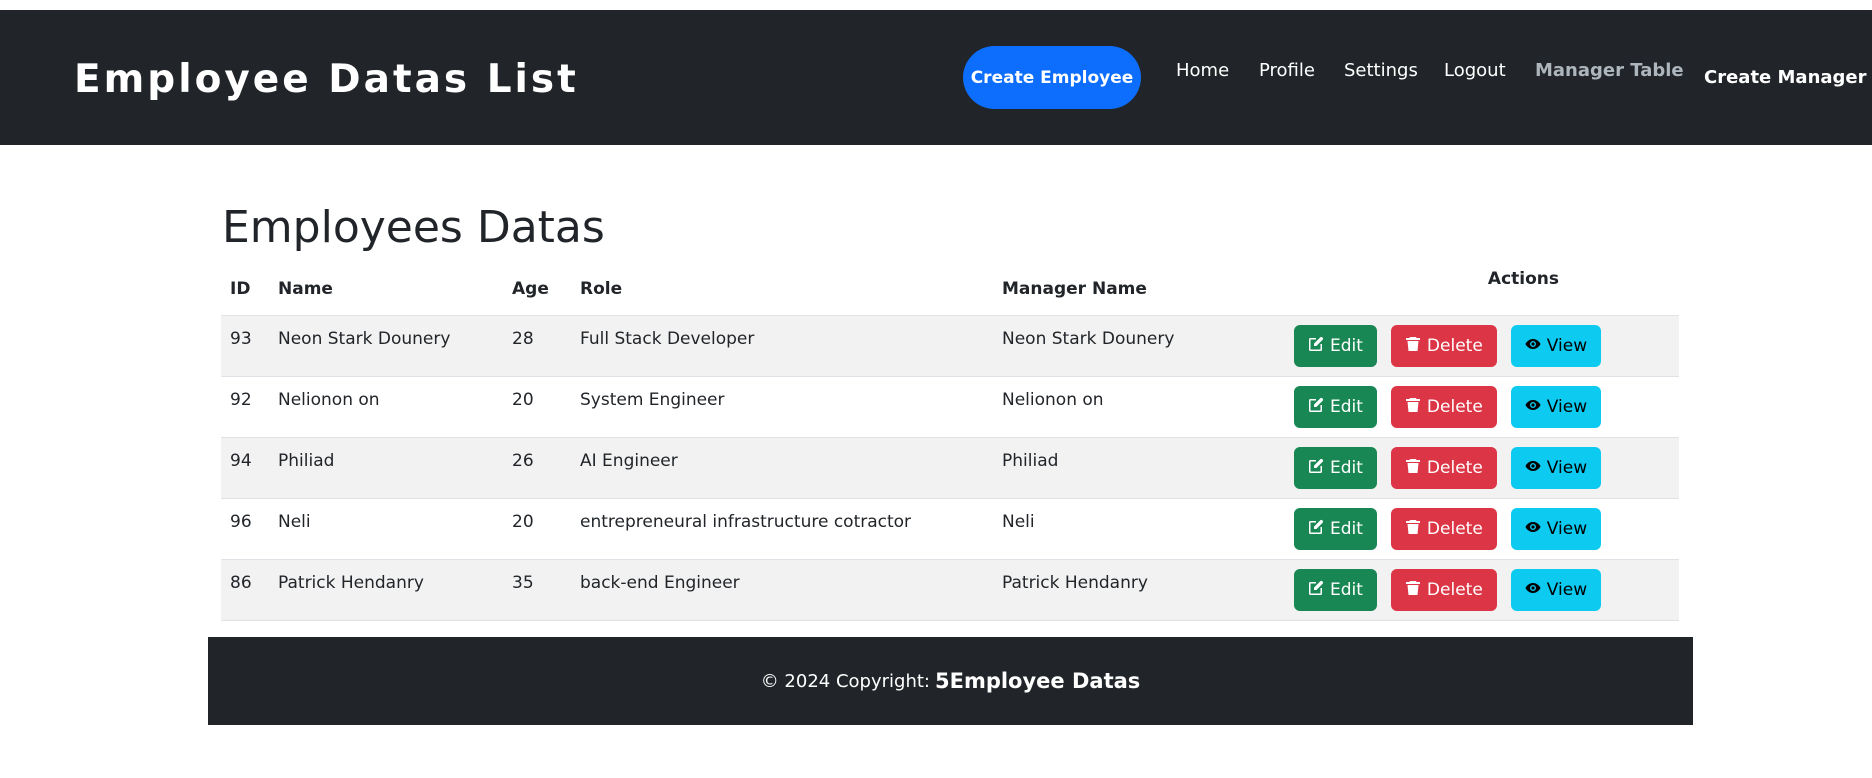  Describe the element at coordinates (245, 346) in the screenshot. I see `cell-id: 93` at that location.